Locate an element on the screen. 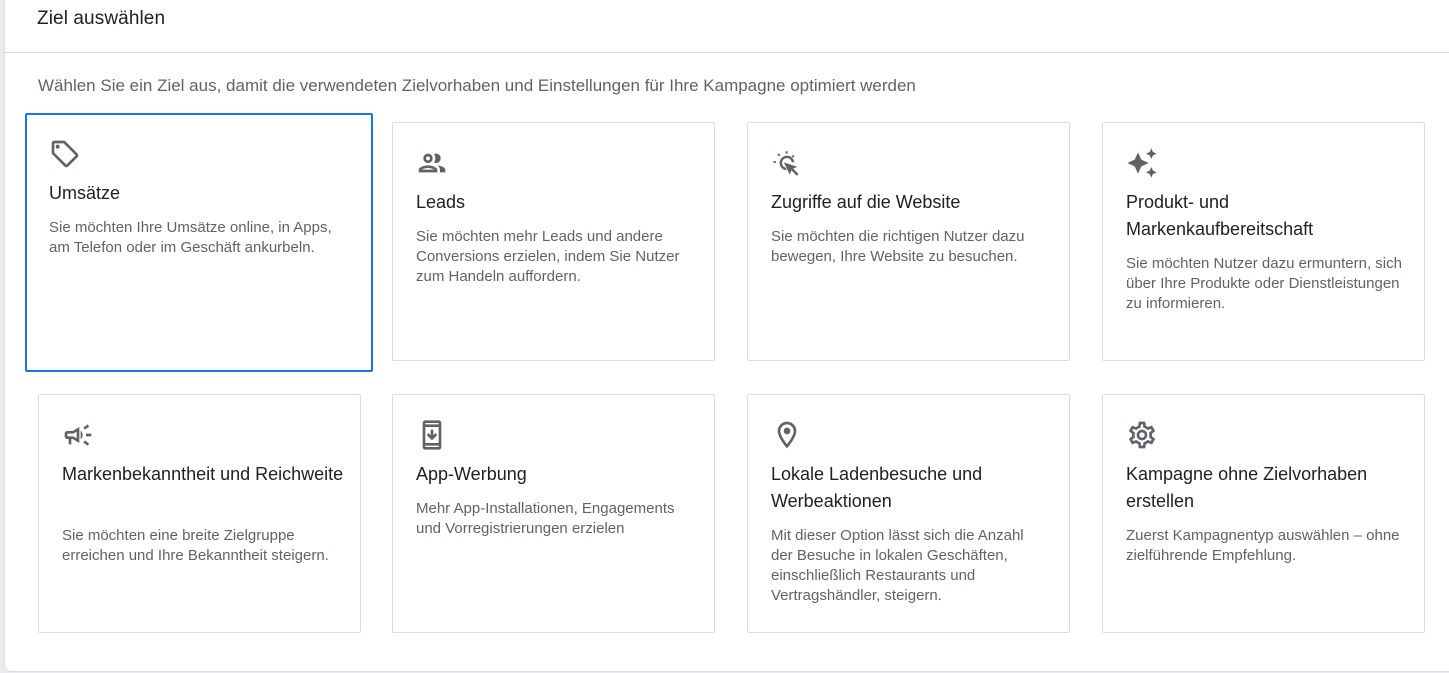  cursor-click-icon is located at coordinates (787, 163).